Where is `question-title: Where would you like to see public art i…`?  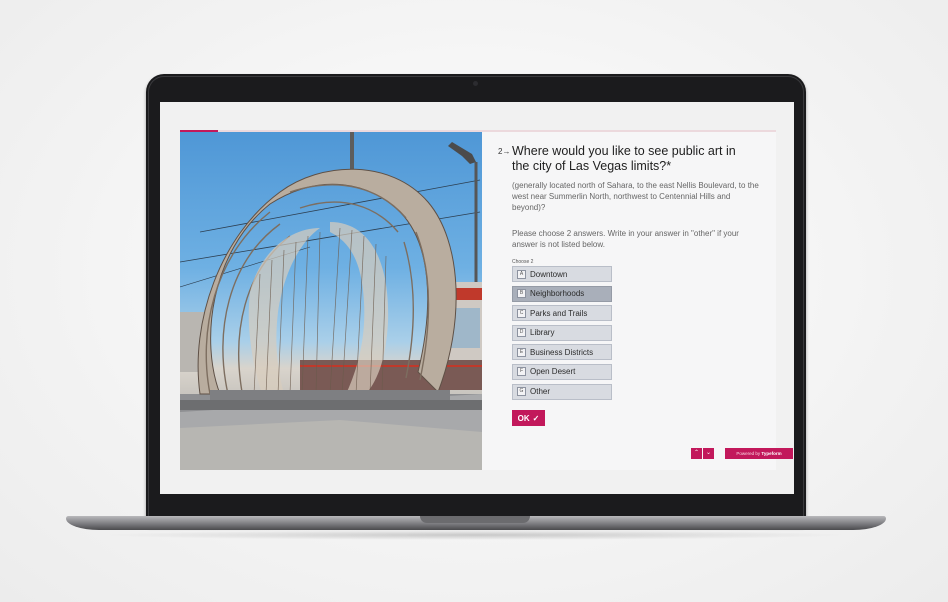 question-title: Where would you like to see public art i… is located at coordinates (624, 158).